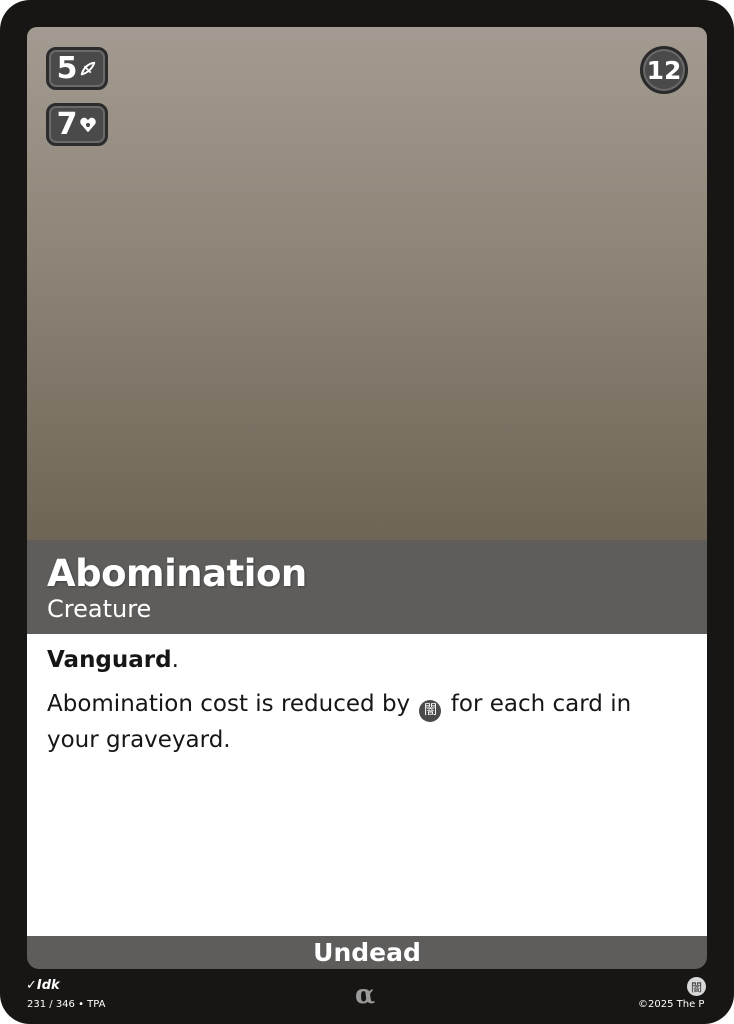 The height and width of the screenshot is (1024, 734). I want to click on card-type: Creature, so click(99, 609).